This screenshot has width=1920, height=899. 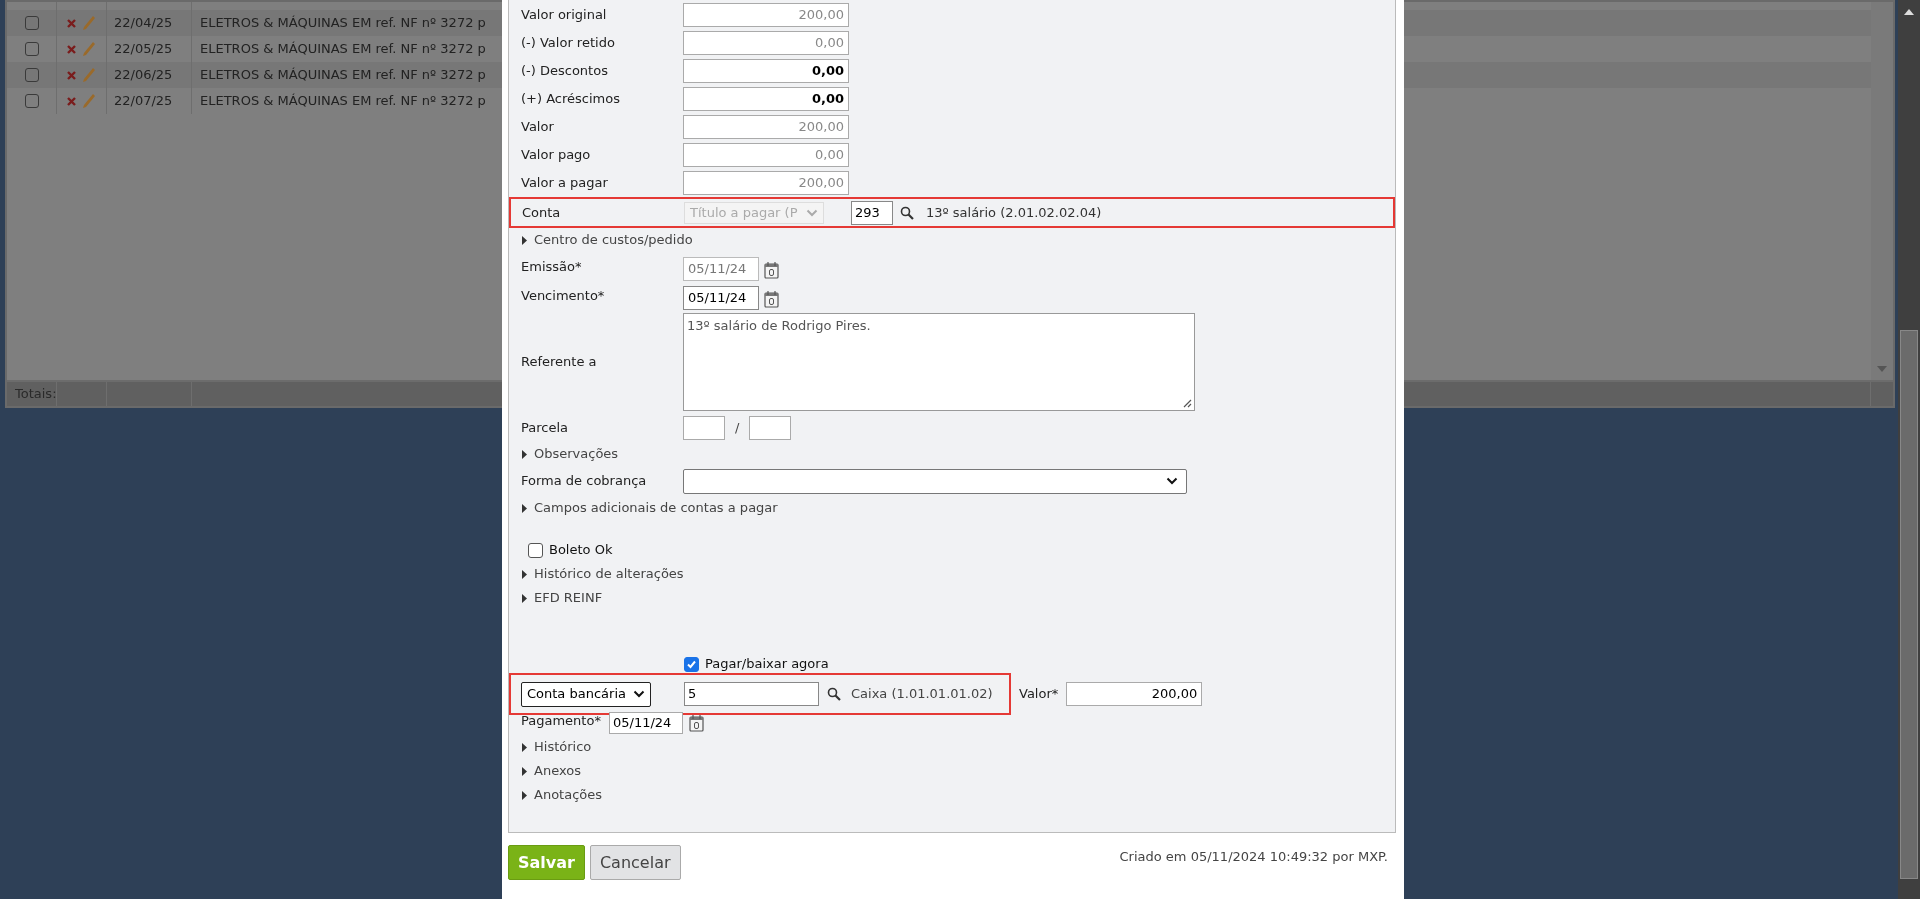 What do you see at coordinates (1882, 191) in the screenshot?
I see `grid-scrollbar` at bounding box center [1882, 191].